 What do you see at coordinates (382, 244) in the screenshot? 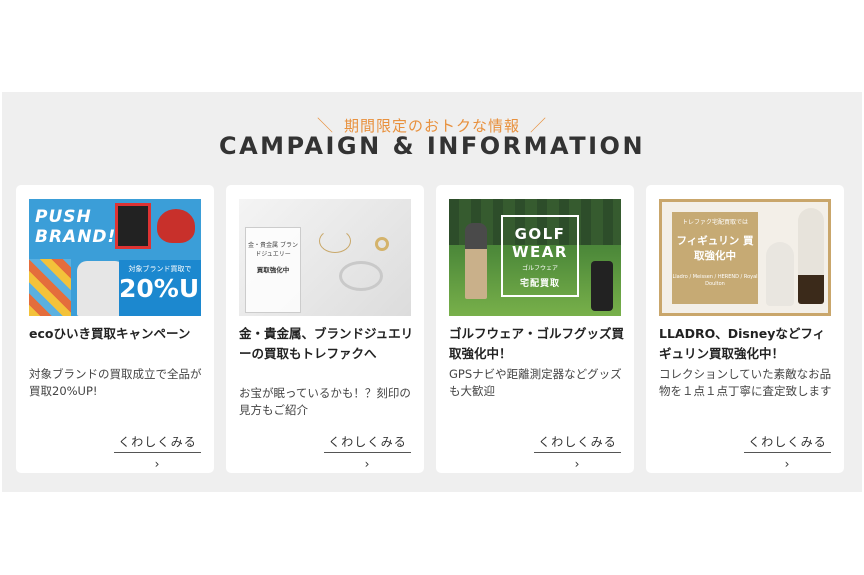
I see `ring-image` at bounding box center [382, 244].